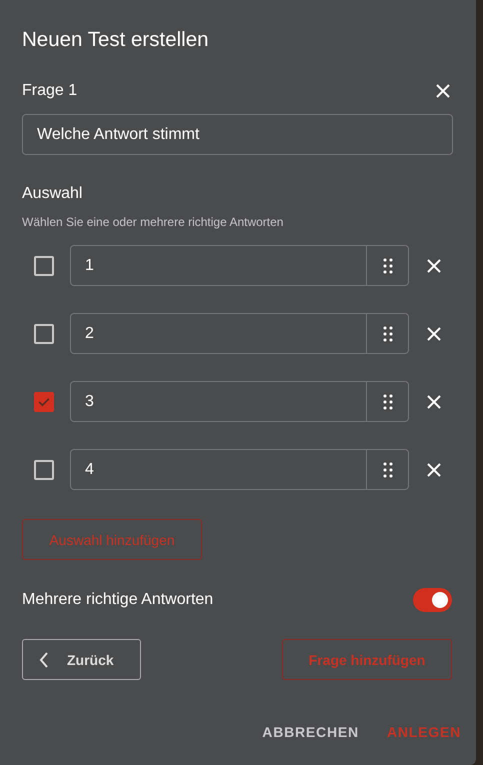 This screenshot has height=765, width=483. Describe the element at coordinates (44, 660) in the screenshot. I see `chevron-left-icon` at that location.